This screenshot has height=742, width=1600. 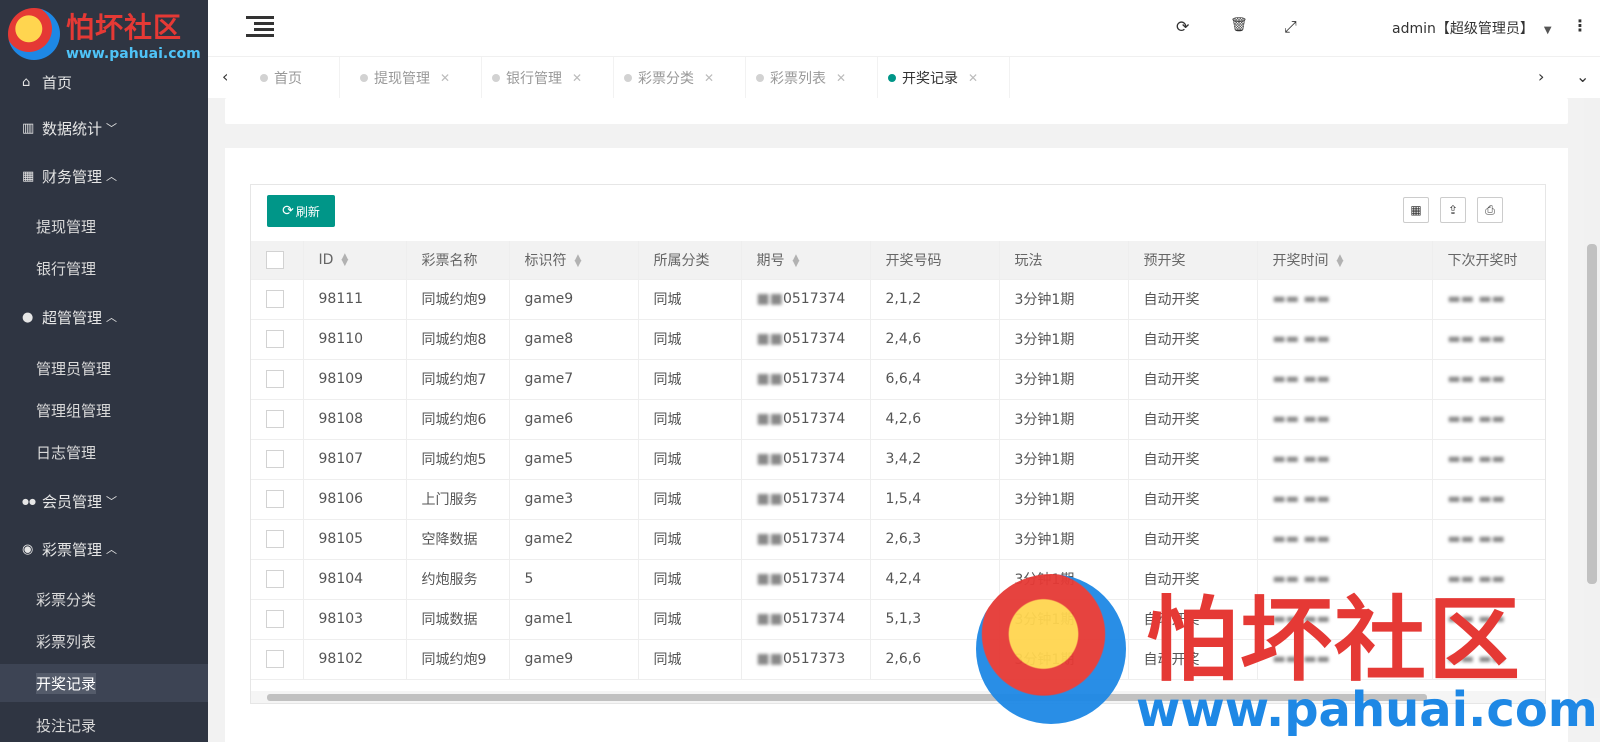 What do you see at coordinates (1472, 28) in the screenshot?
I see `user-menu: admin【超级管理员】 ▼` at bounding box center [1472, 28].